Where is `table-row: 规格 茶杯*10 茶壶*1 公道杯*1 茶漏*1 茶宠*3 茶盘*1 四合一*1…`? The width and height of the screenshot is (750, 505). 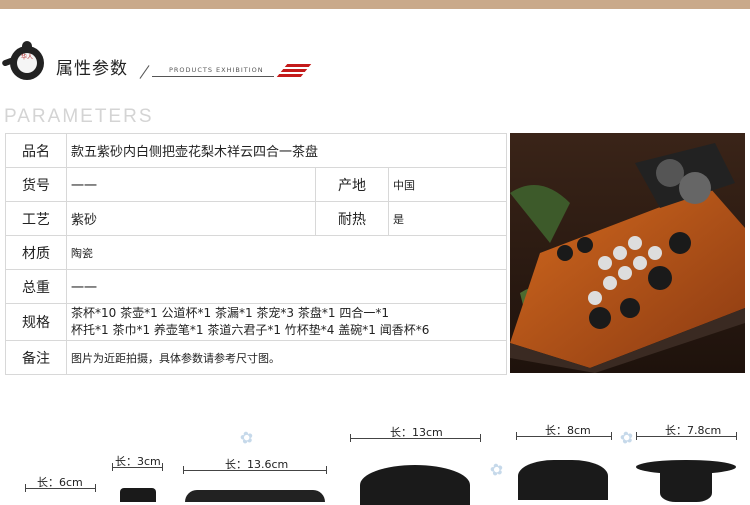 table-row: 规格 茶杯*10 茶壶*1 公道杯*1 茶漏*1 茶宠*3 茶盘*1 四合一*1… is located at coordinates (256, 322).